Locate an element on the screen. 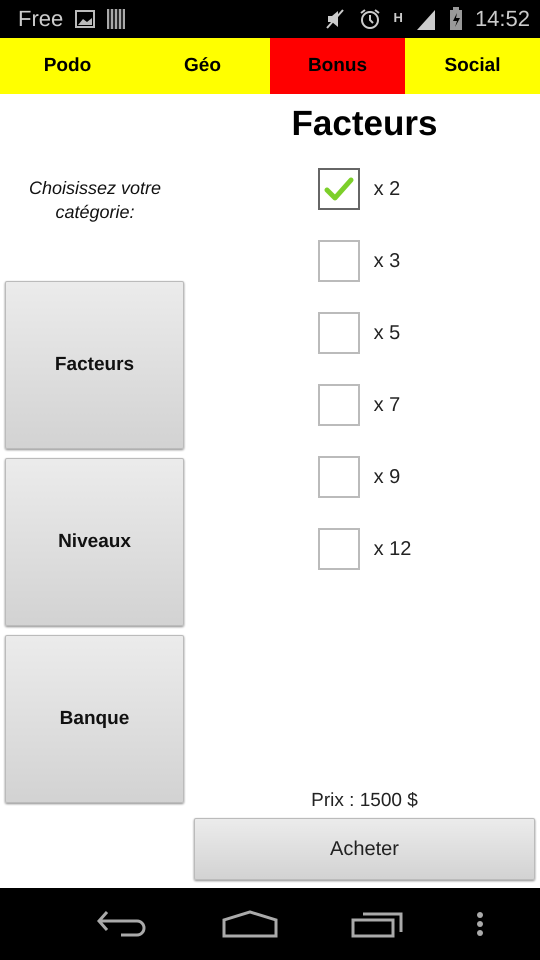 The image size is (540, 960). battery-icon is located at coordinates (455, 19).